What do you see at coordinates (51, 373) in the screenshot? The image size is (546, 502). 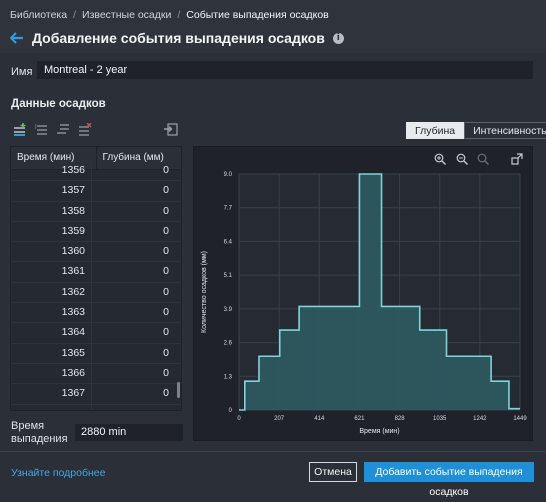 I see `time-cell: 1366` at bounding box center [51, 373].